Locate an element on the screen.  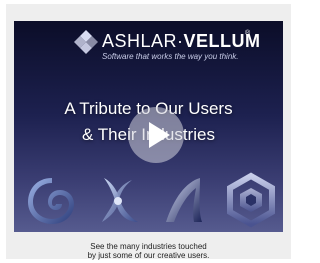
swirl-logo-icon is located at coordinates (51, 201).